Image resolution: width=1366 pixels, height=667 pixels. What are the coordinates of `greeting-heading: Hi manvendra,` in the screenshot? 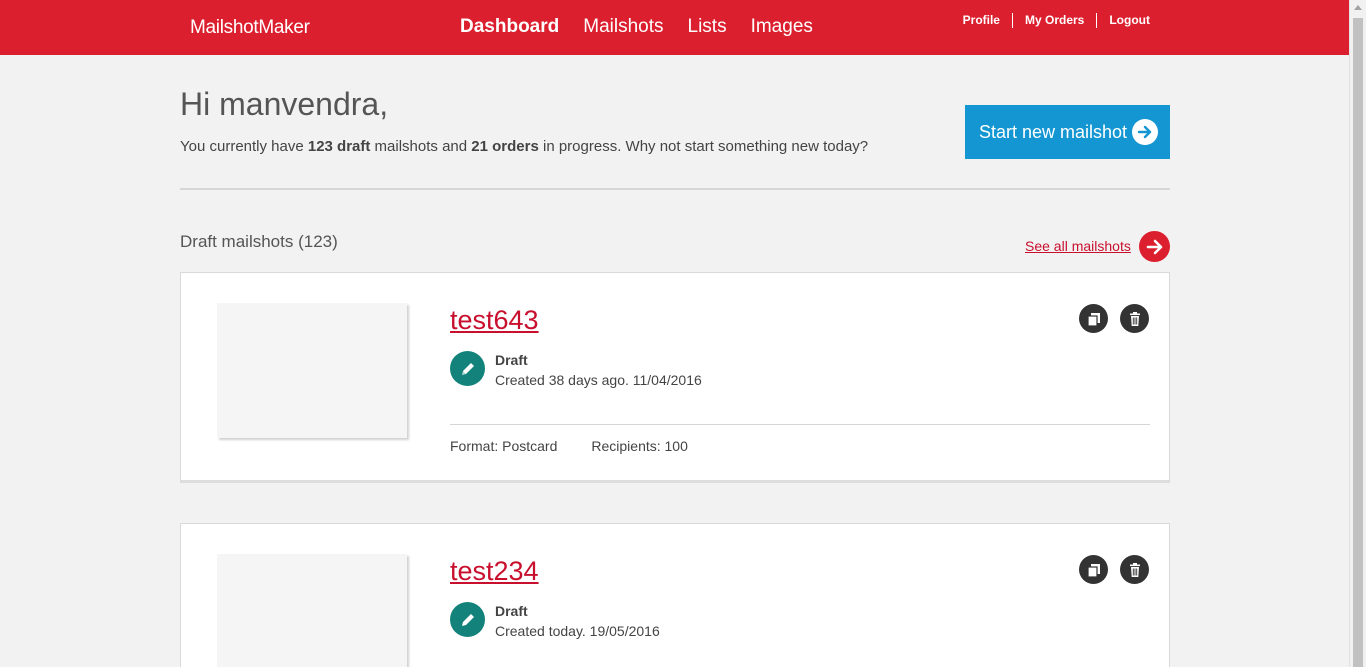 It's located at (284, 104).